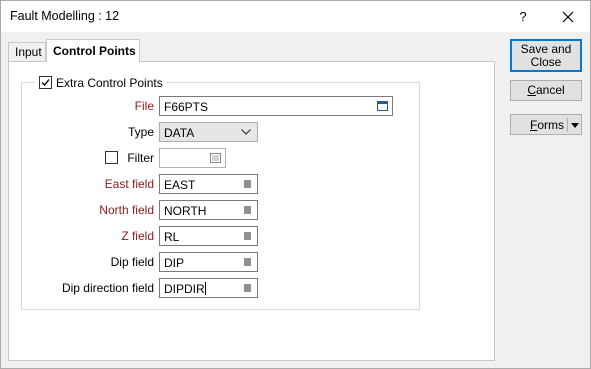 Image resolution: width=591 pixels, height=369 pixels. What do you see at coordinates (27, 52) in the screenshot?
I see `tab-input: Input` at bounding box center [27, 52].